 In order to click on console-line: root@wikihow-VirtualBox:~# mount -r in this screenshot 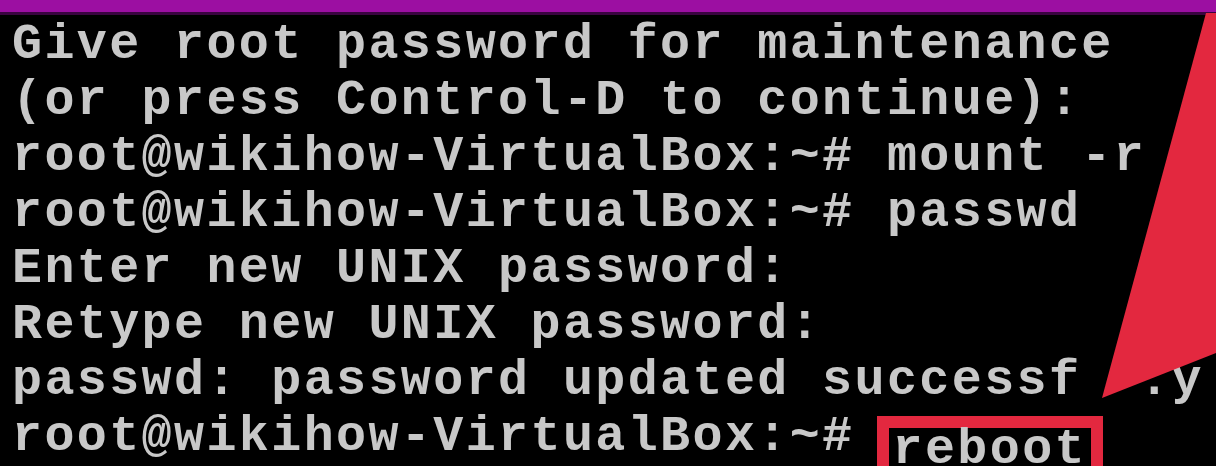, I will do `click(579, 157)`.